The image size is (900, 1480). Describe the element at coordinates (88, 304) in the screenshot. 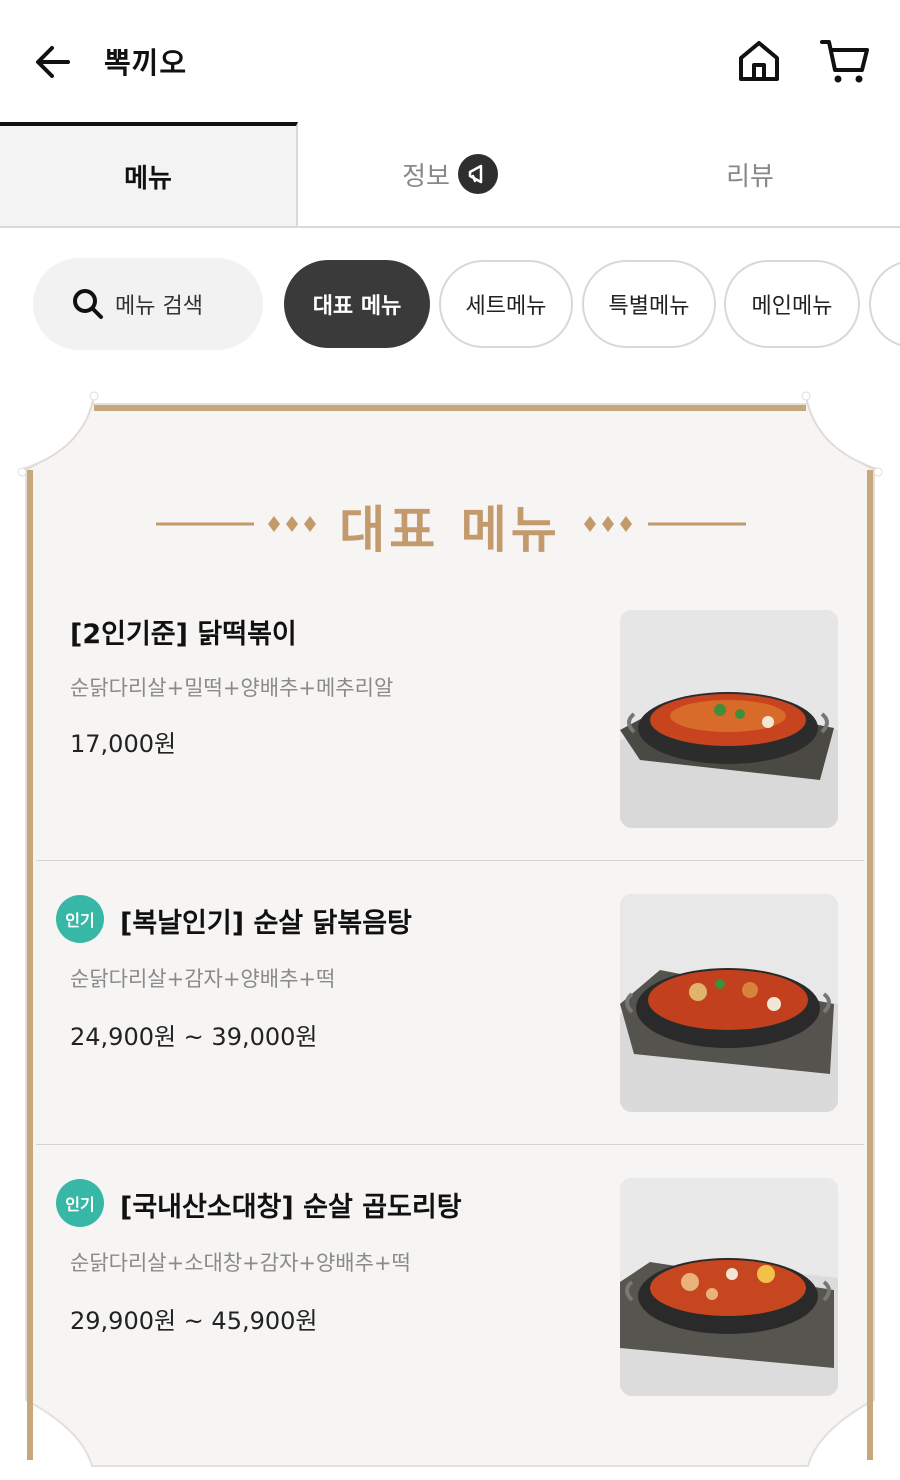

I see `search-icon` at that location.